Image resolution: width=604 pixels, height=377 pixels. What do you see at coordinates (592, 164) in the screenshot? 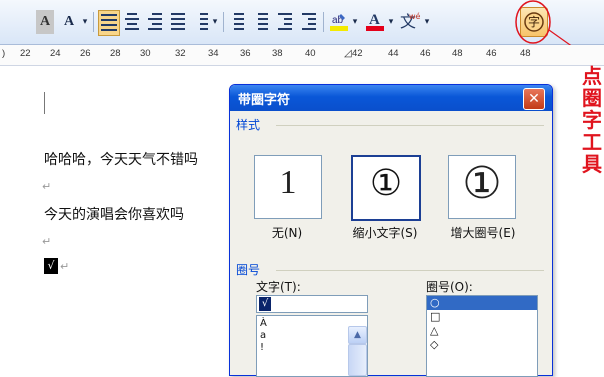
I see `annotation-char: 具` at bounding box center [592, 164].